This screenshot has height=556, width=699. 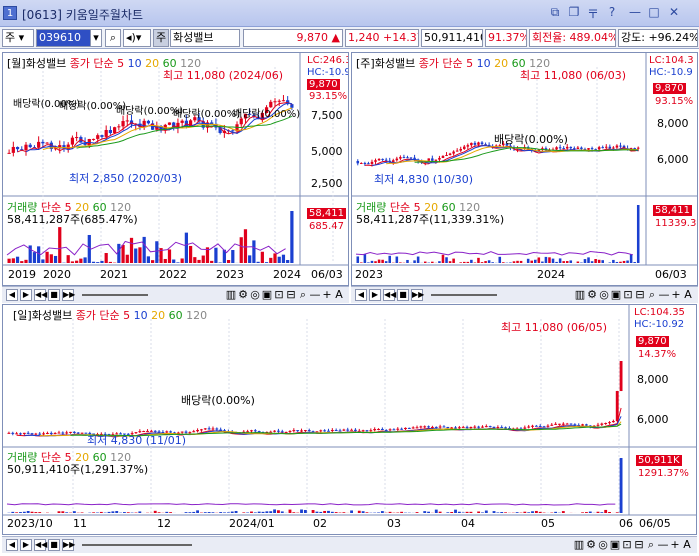 What do you see at coordinates (593, 13) in the screenshot?
I see `pin-icon: 〒` at bounding box center [593, 13].